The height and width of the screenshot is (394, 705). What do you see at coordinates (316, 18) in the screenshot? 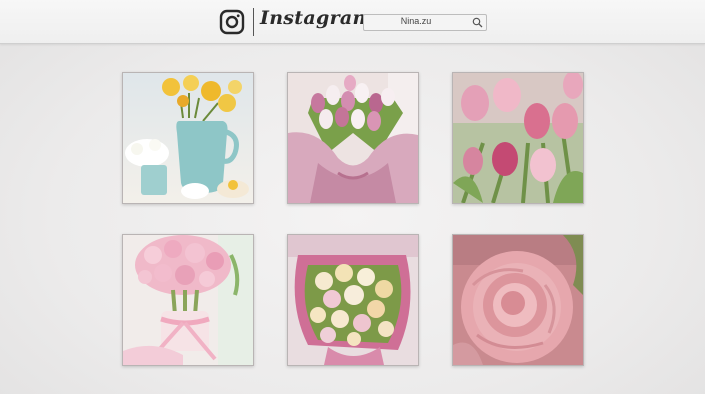
I see `instagram-wordmark: Instagram` at bounding box center [316, 18].